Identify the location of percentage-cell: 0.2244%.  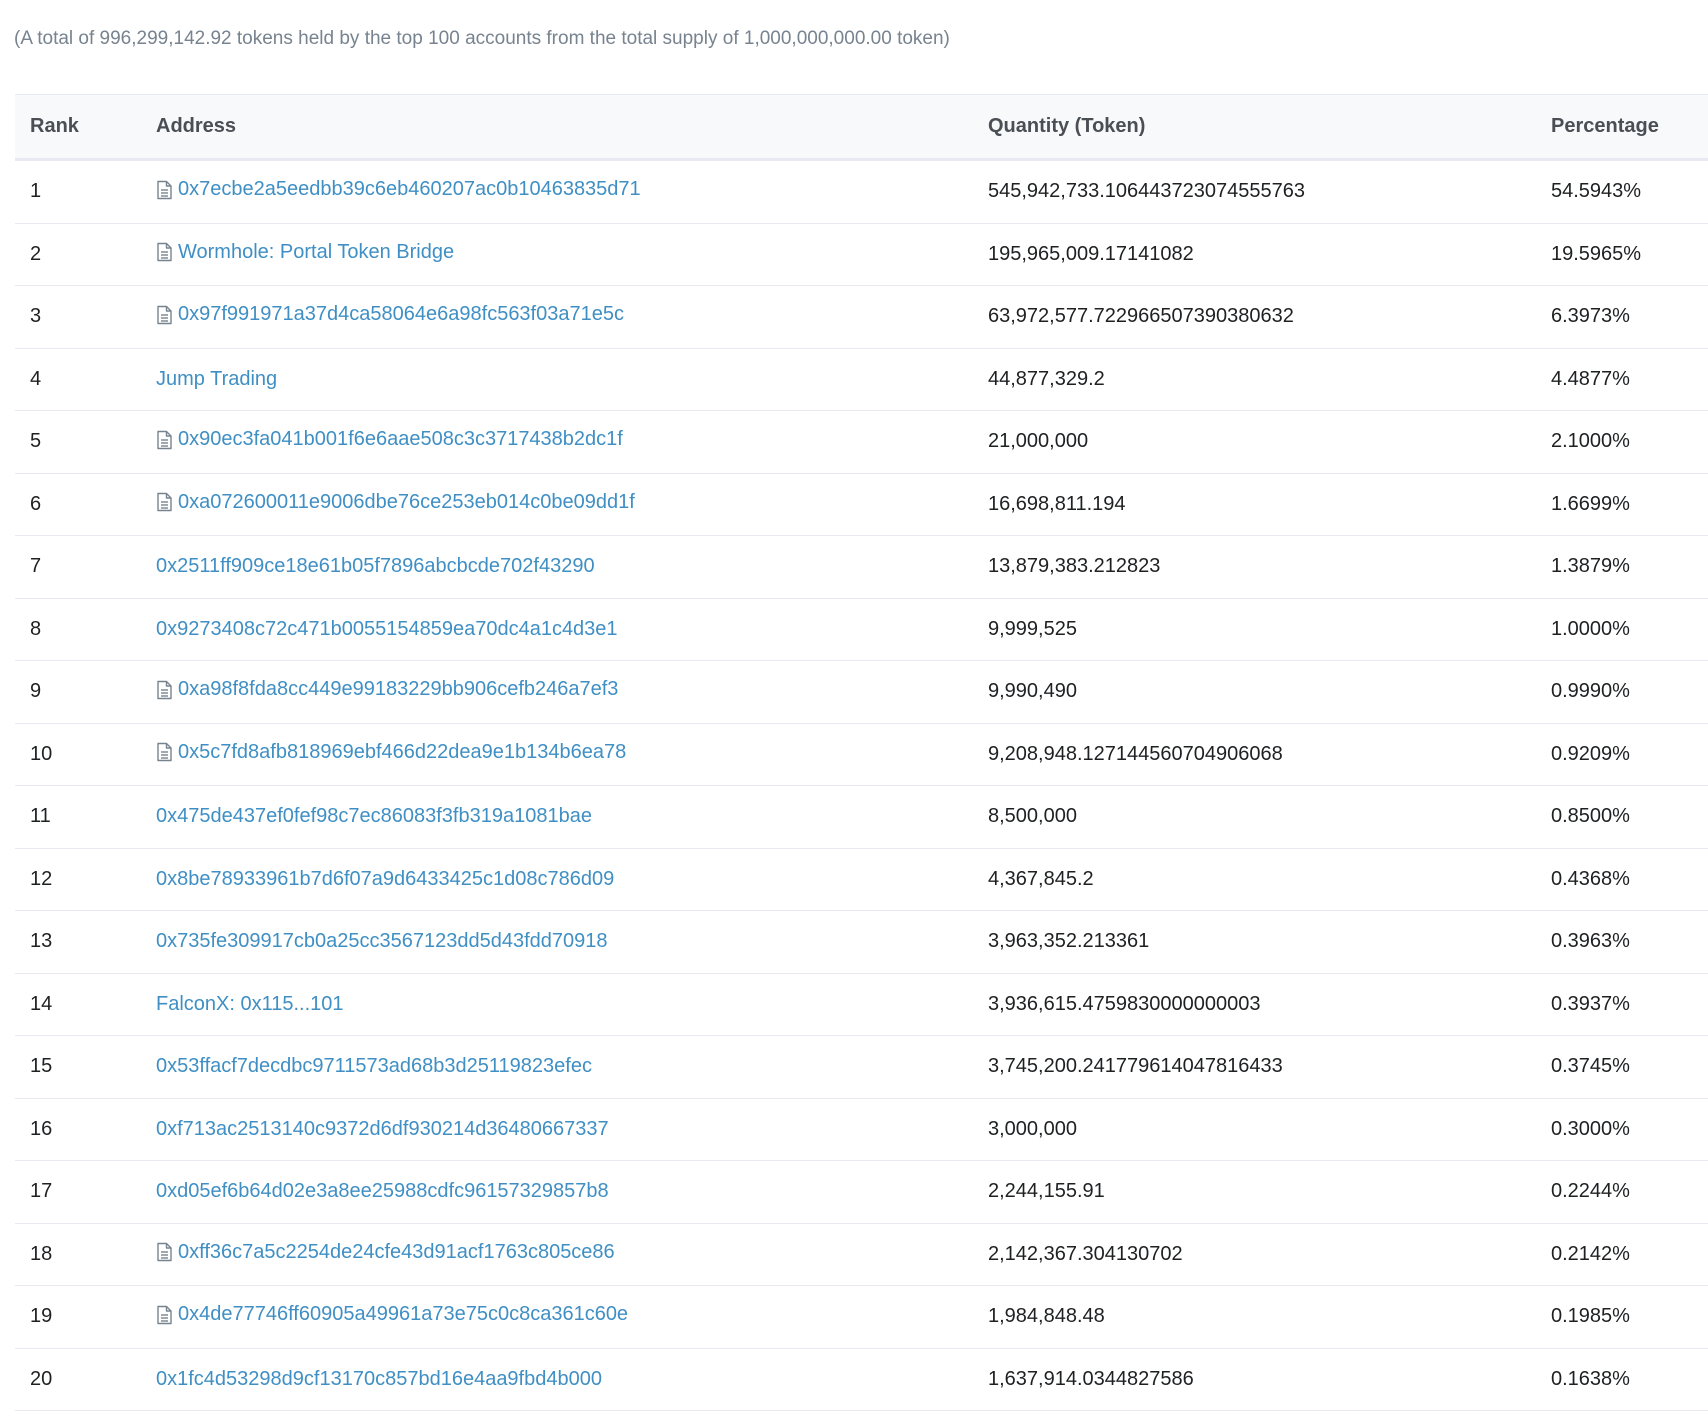
(1590, 1191).